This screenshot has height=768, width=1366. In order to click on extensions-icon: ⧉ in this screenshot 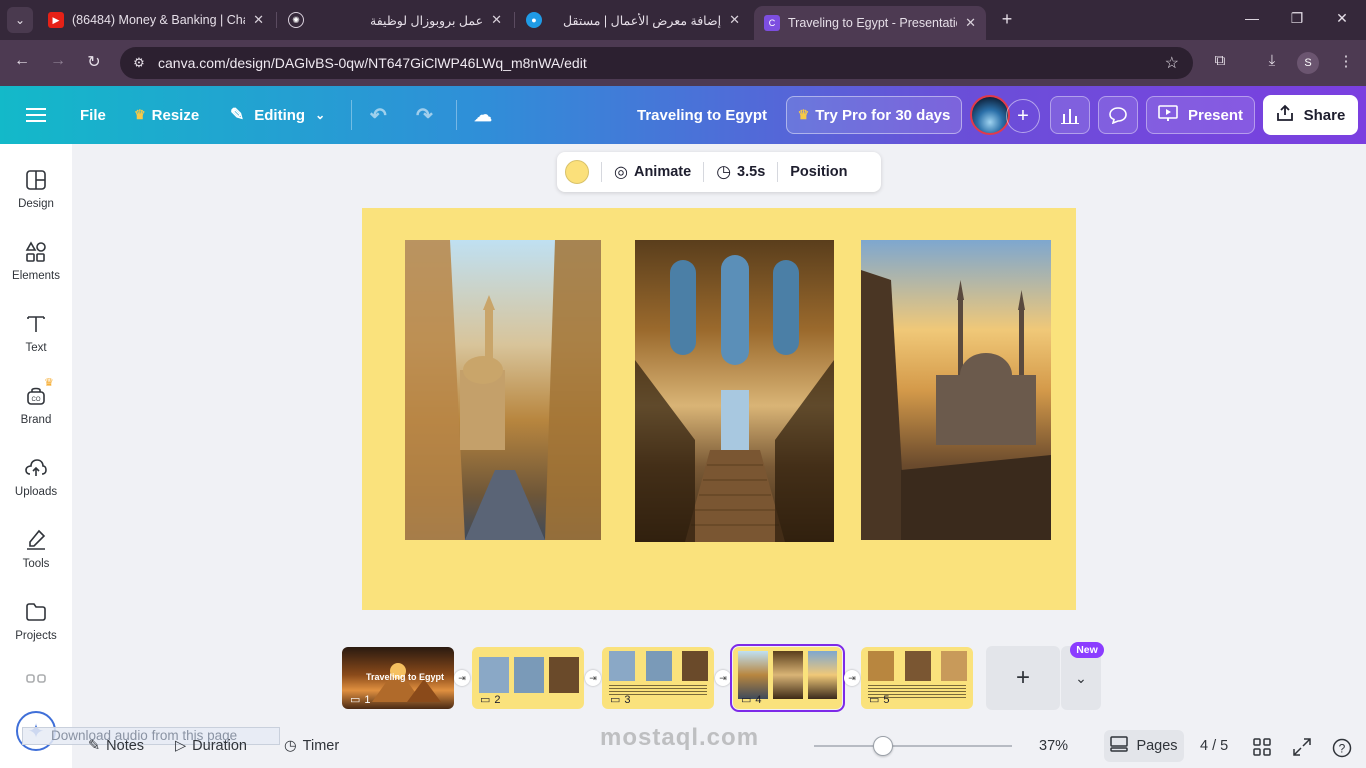, I will do `click(1220, 60)`.